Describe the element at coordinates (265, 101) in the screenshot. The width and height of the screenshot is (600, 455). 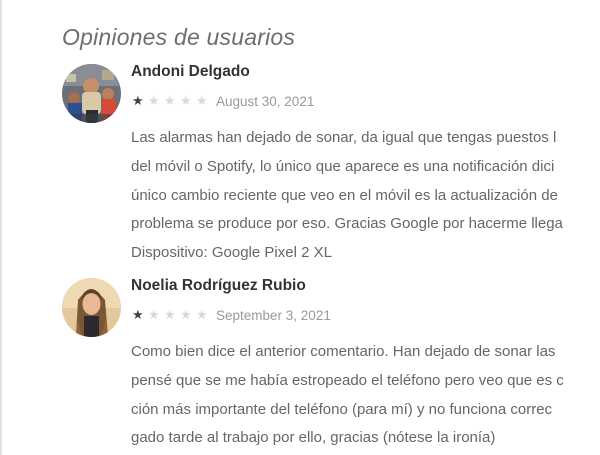
I see `review-date: August 30, 2021` at that location.